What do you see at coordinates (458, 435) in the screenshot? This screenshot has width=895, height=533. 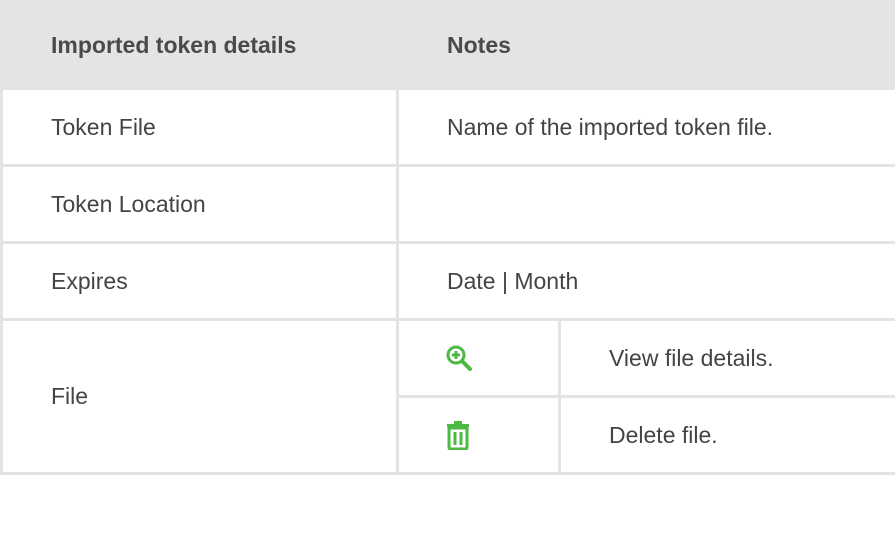 I see `trash-icon` at bounding box center [458, 435].